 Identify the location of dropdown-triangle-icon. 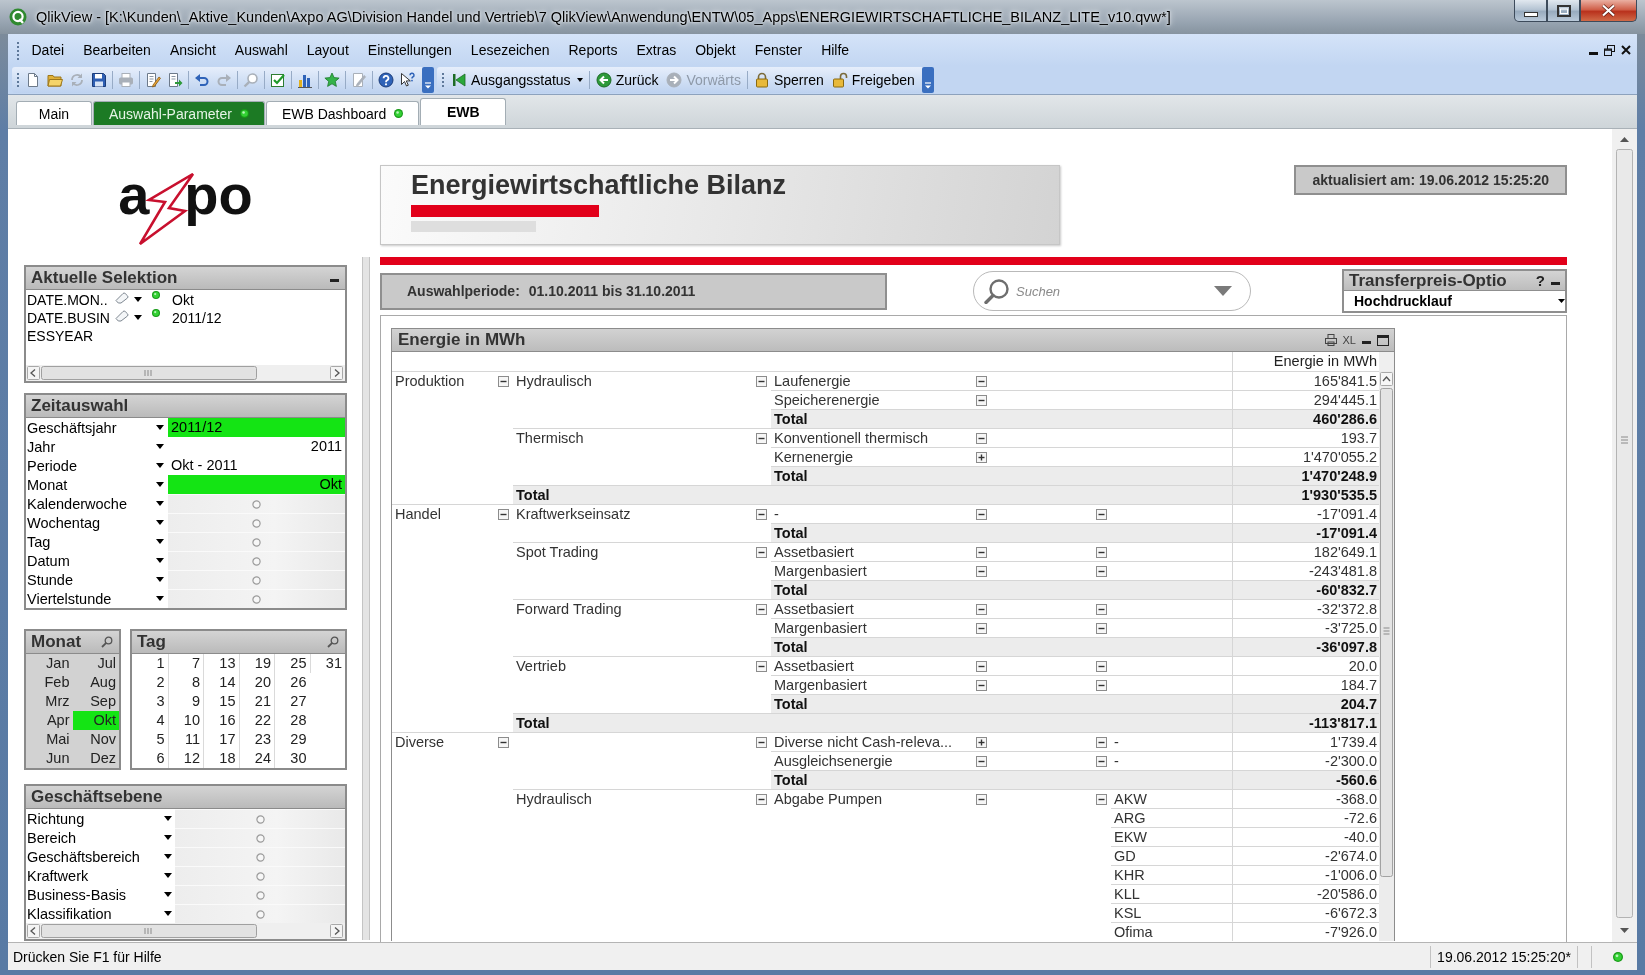
(1223, 291).